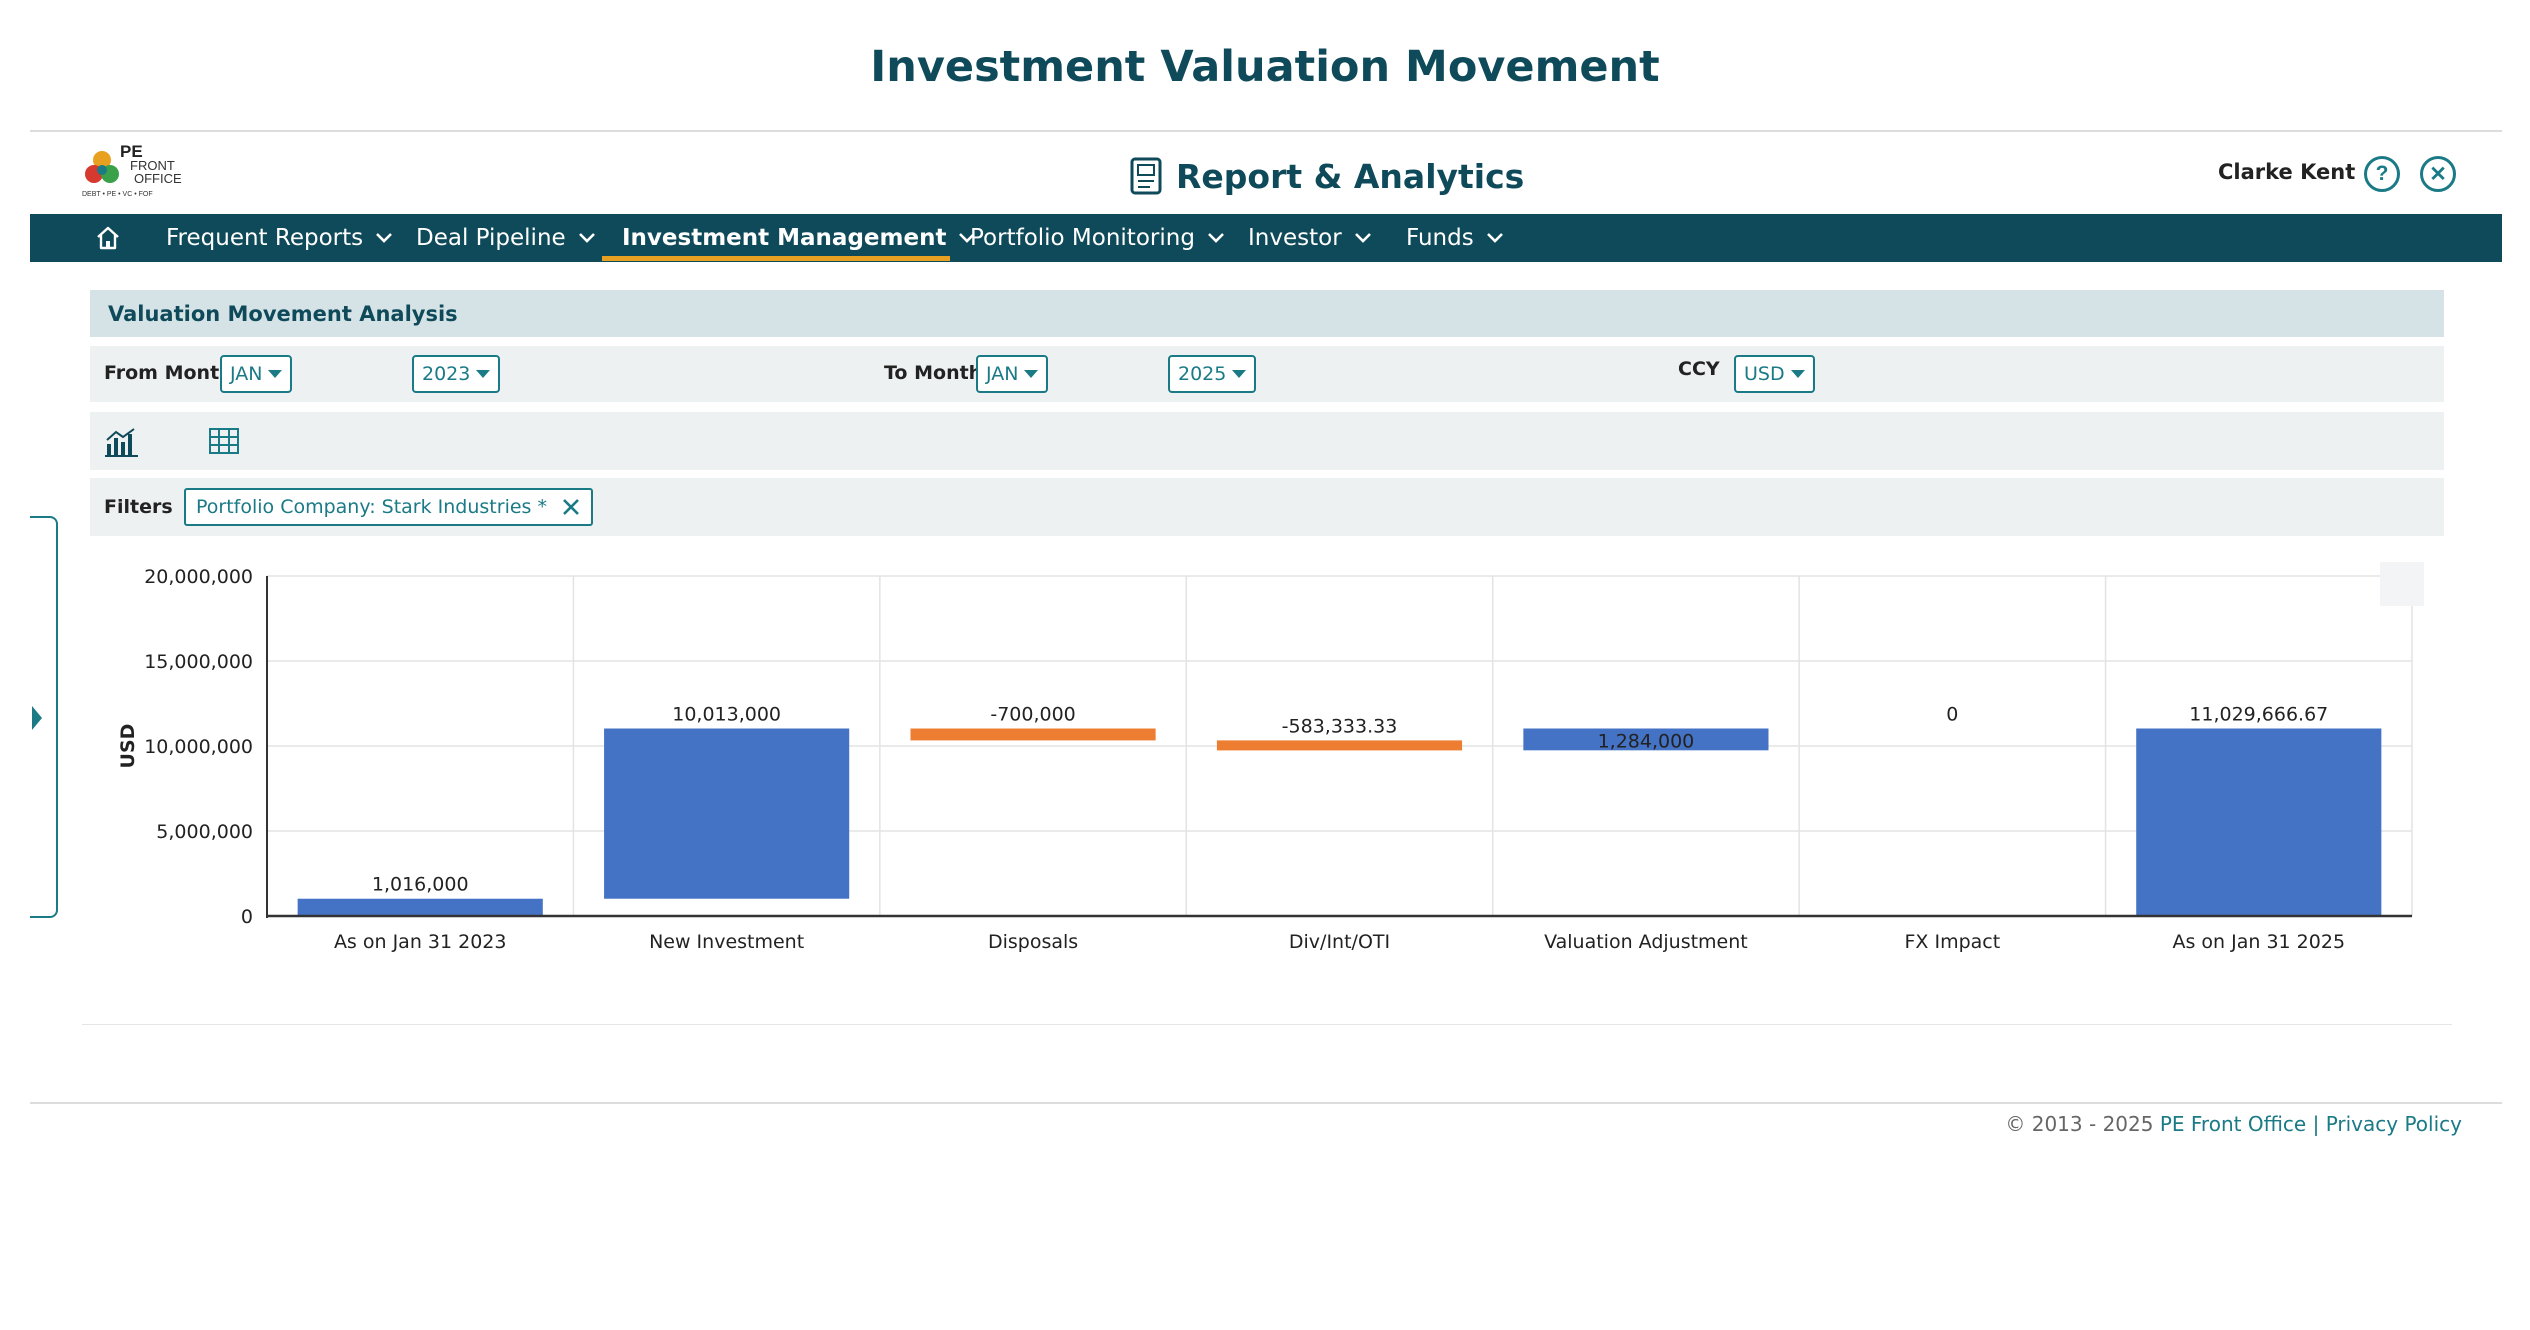  I want to click on y-tick-label: 10,000,000, so click(198, 747).